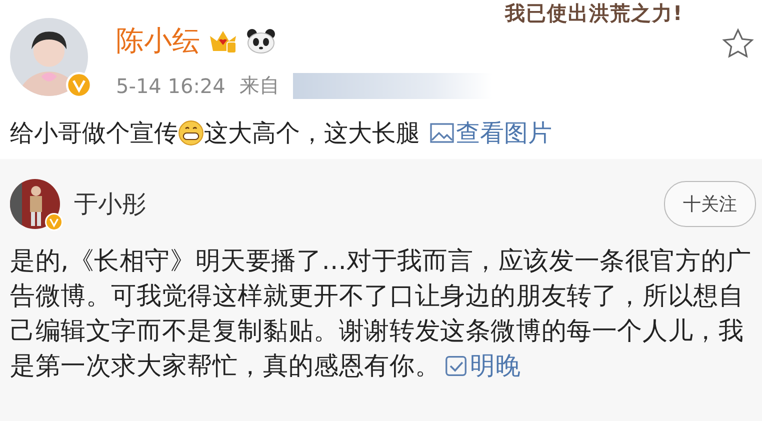 The image size is (762, 421). What do you see at coordinates (482, 365) in the screenshot?
I see `date-link: 明晚` at bounding box center [482, 365].